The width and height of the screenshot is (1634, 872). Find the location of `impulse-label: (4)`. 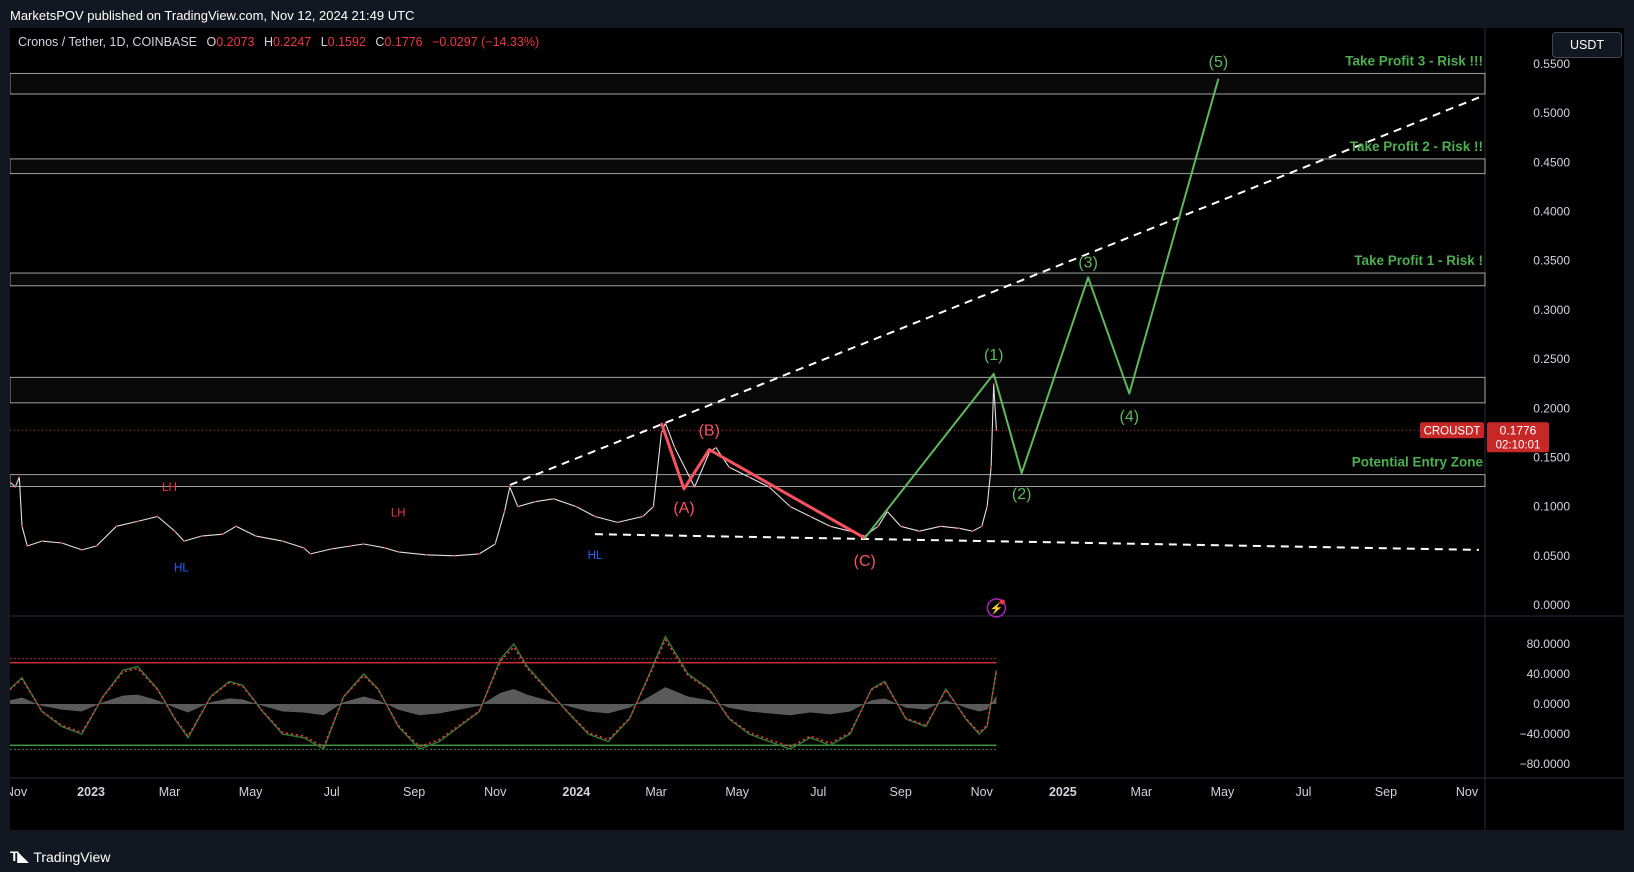

impulse-label: (4) is located at coordinates (1130, 417).